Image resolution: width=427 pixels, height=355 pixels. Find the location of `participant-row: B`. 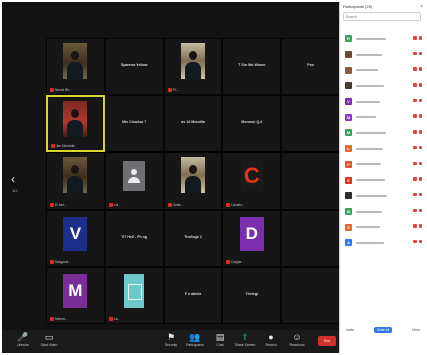

participant-row: B is located at coordinates (382, 212).